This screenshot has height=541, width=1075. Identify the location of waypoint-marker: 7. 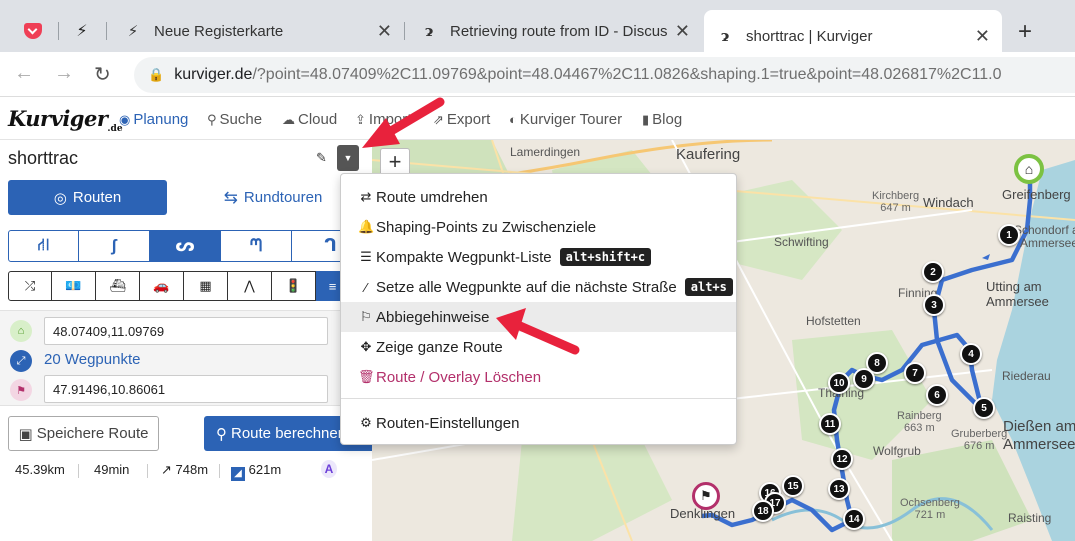
(915, 373).